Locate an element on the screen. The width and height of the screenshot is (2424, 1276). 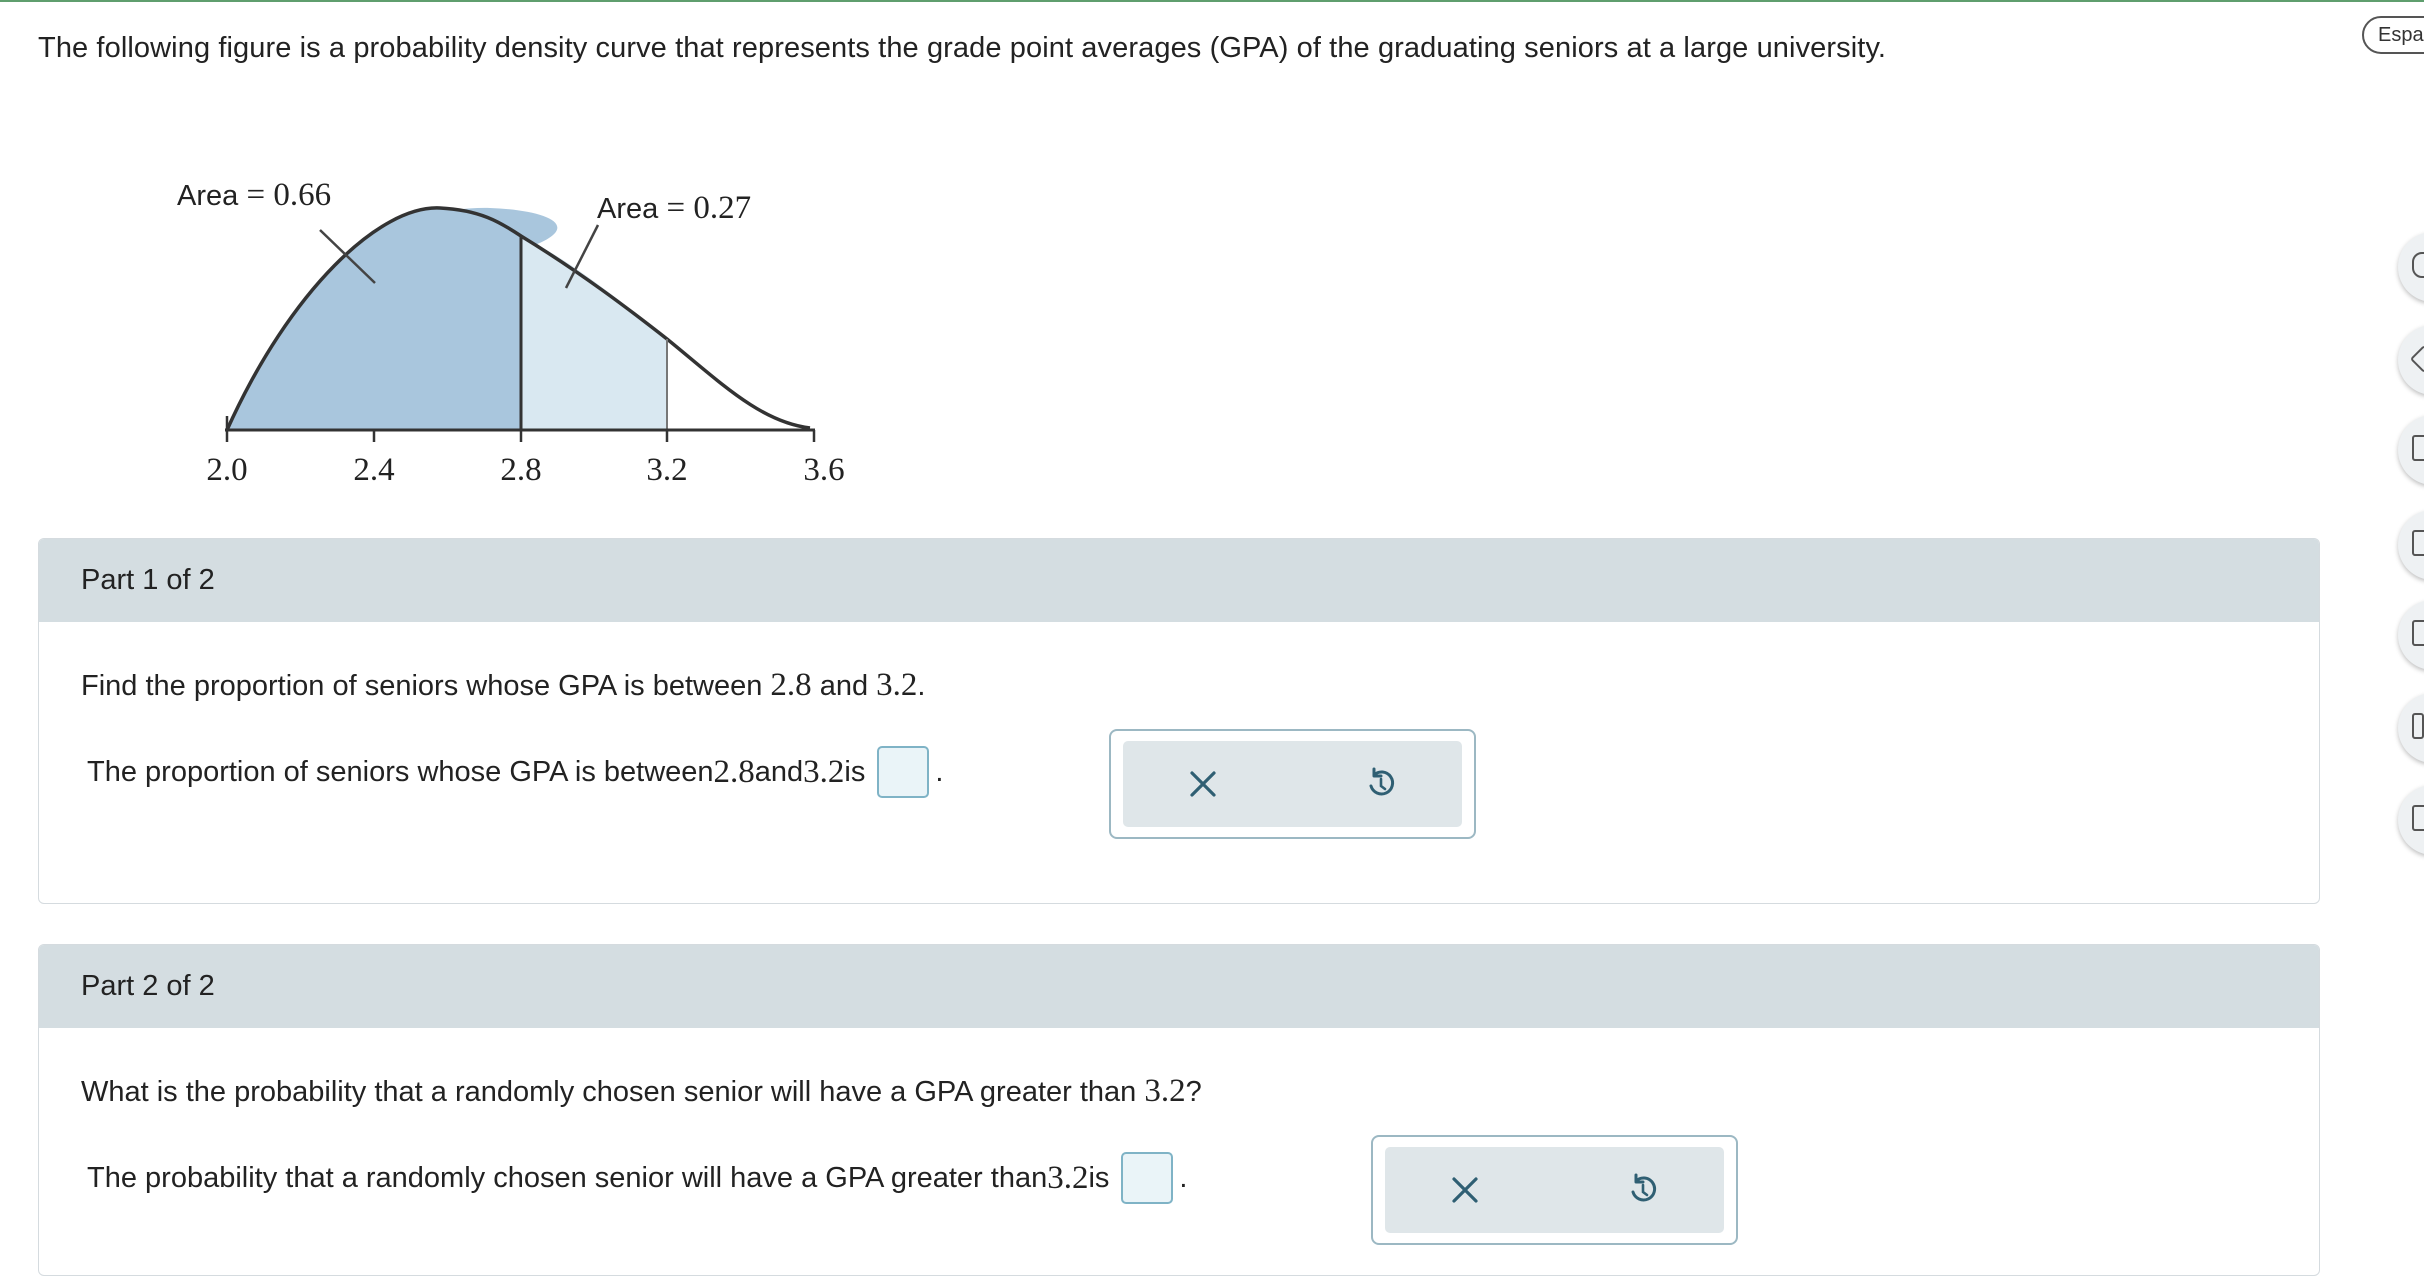
part-2-undo-button is located at coordinates (1643, 1190).